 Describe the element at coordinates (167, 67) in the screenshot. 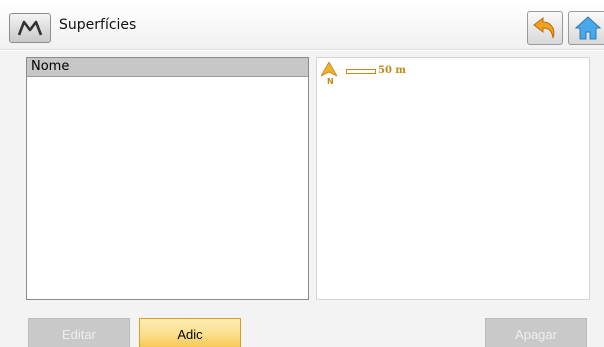

I see `column-header-nome: Nome` at that location.